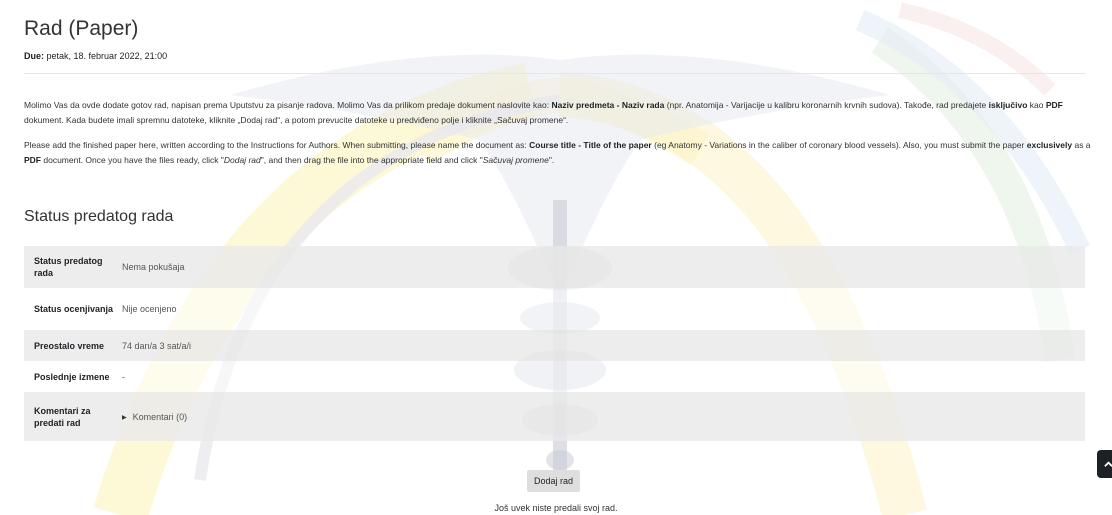 The width and height of the screenshot is (1112, 515). I want to click on scroll-top-button, so click(1104, 464).